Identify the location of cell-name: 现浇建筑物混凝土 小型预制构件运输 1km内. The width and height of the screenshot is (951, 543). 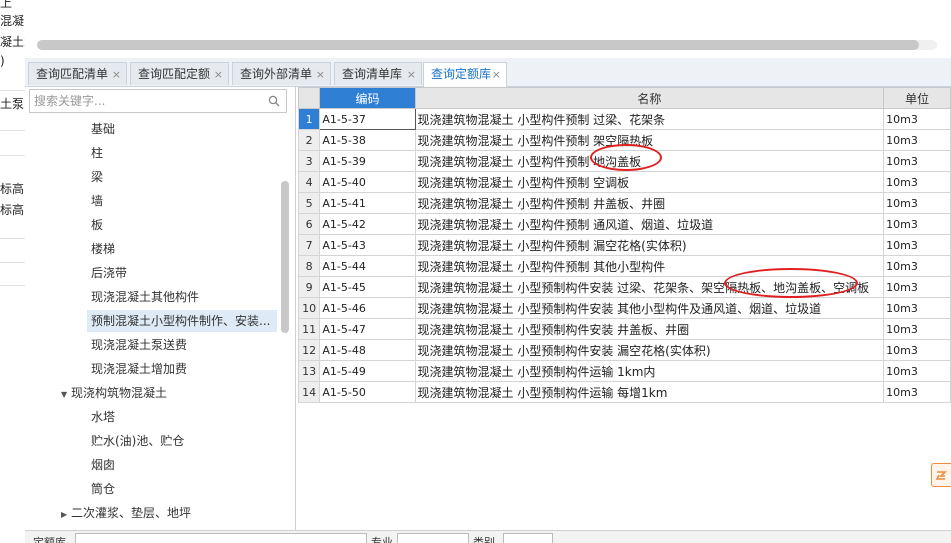
(649, 371).